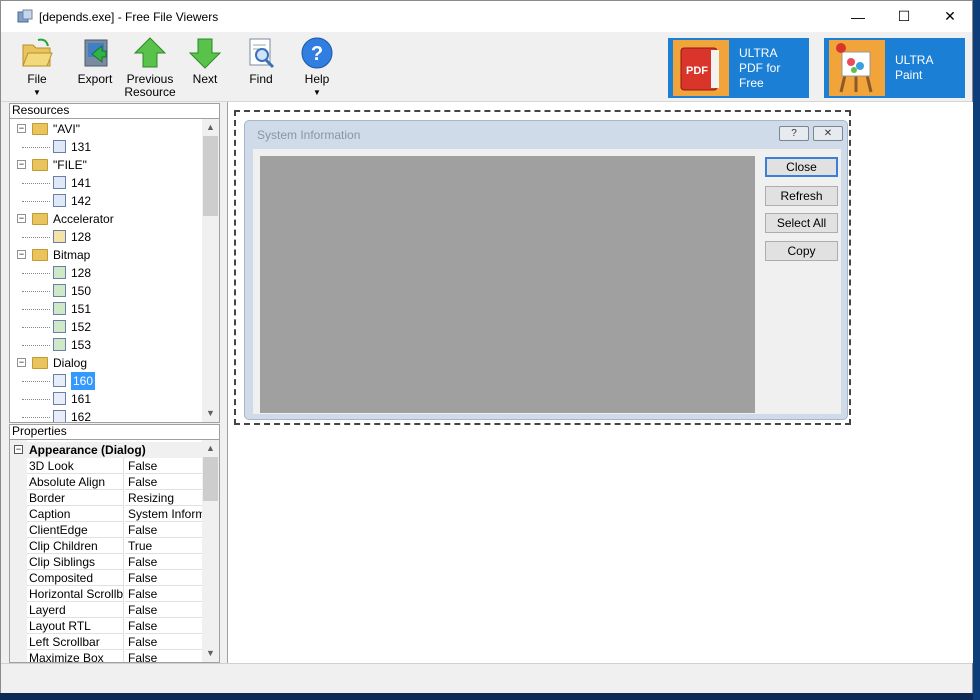  Describe the element at coordinates (75, 530) in the screenshot. I see `property-name: ClientEdge` at that location.